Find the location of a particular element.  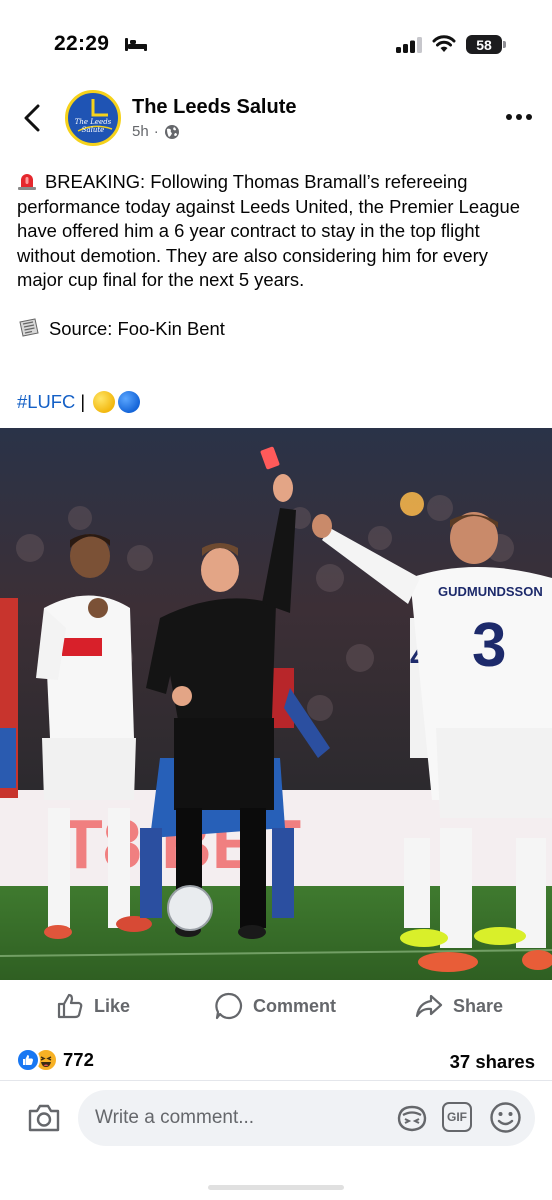

post-header: The Leeds Salute The Leeds Salute 5h · is located at coordinates (276, 118).